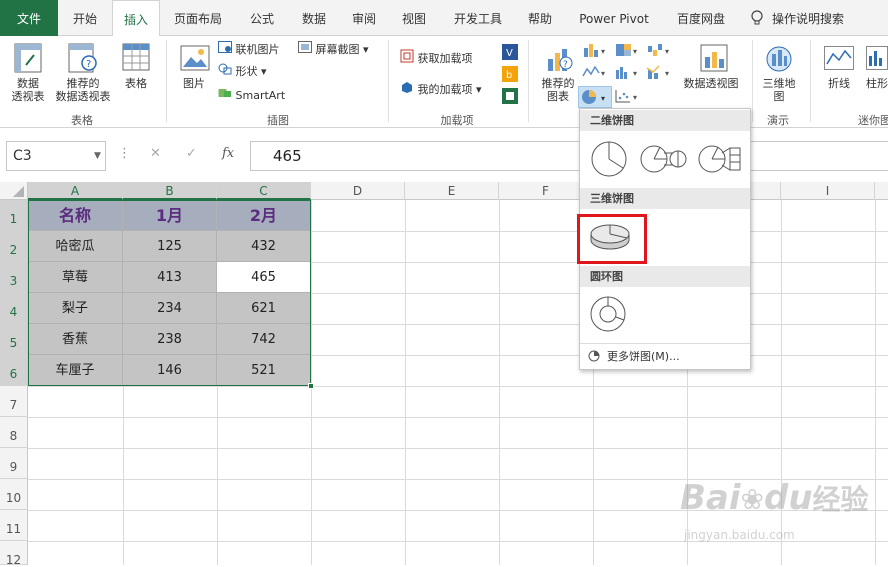 The height and width of the screenshot is (567, 888). Describe the element at coordinates (225, 50) in the screenshot. I see `online-picture-icon` at that location.